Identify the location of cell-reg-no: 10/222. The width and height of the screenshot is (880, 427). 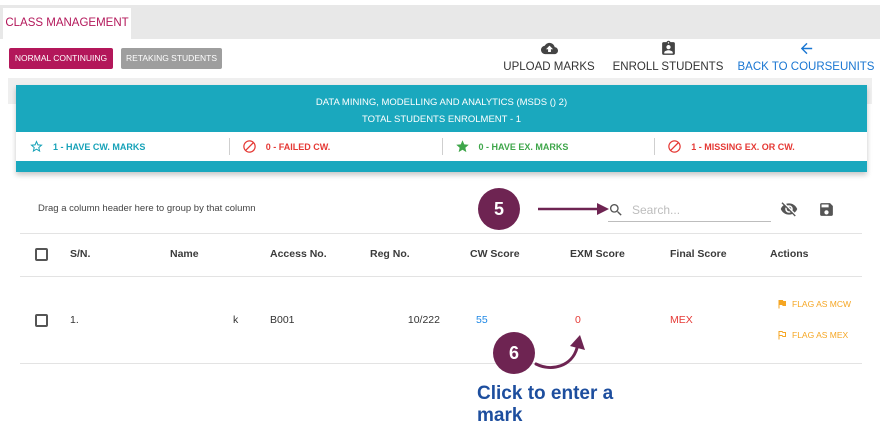
(423, 320).